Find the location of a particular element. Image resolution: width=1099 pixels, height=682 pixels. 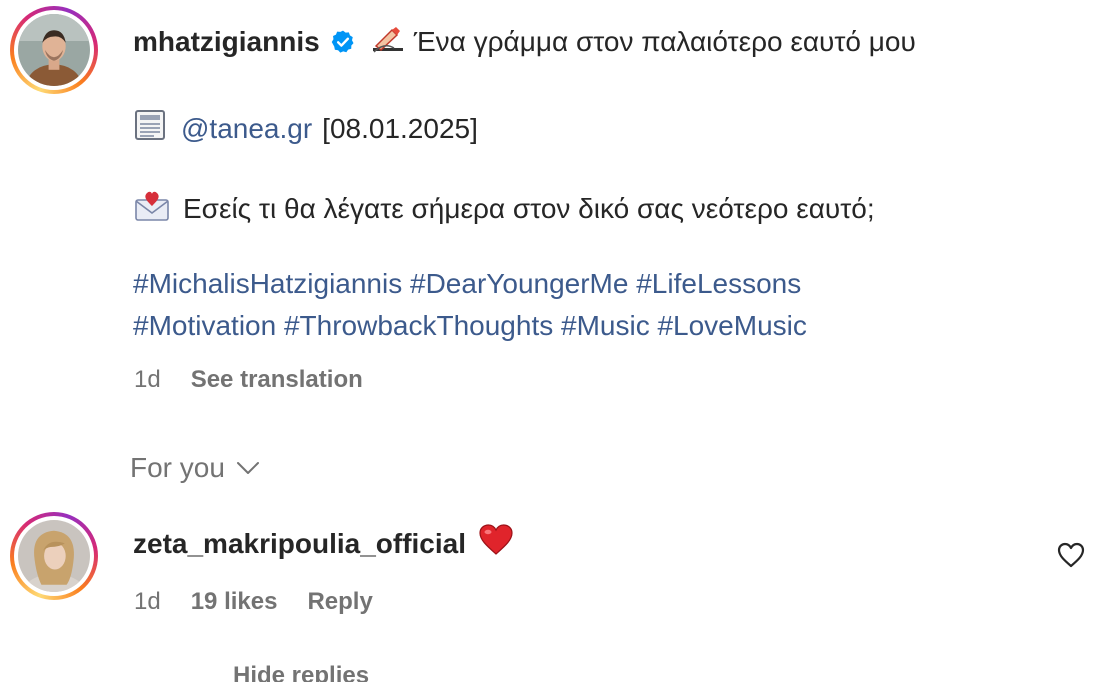

post-username: mhatzigiannis is located at coordinates (226, 42).